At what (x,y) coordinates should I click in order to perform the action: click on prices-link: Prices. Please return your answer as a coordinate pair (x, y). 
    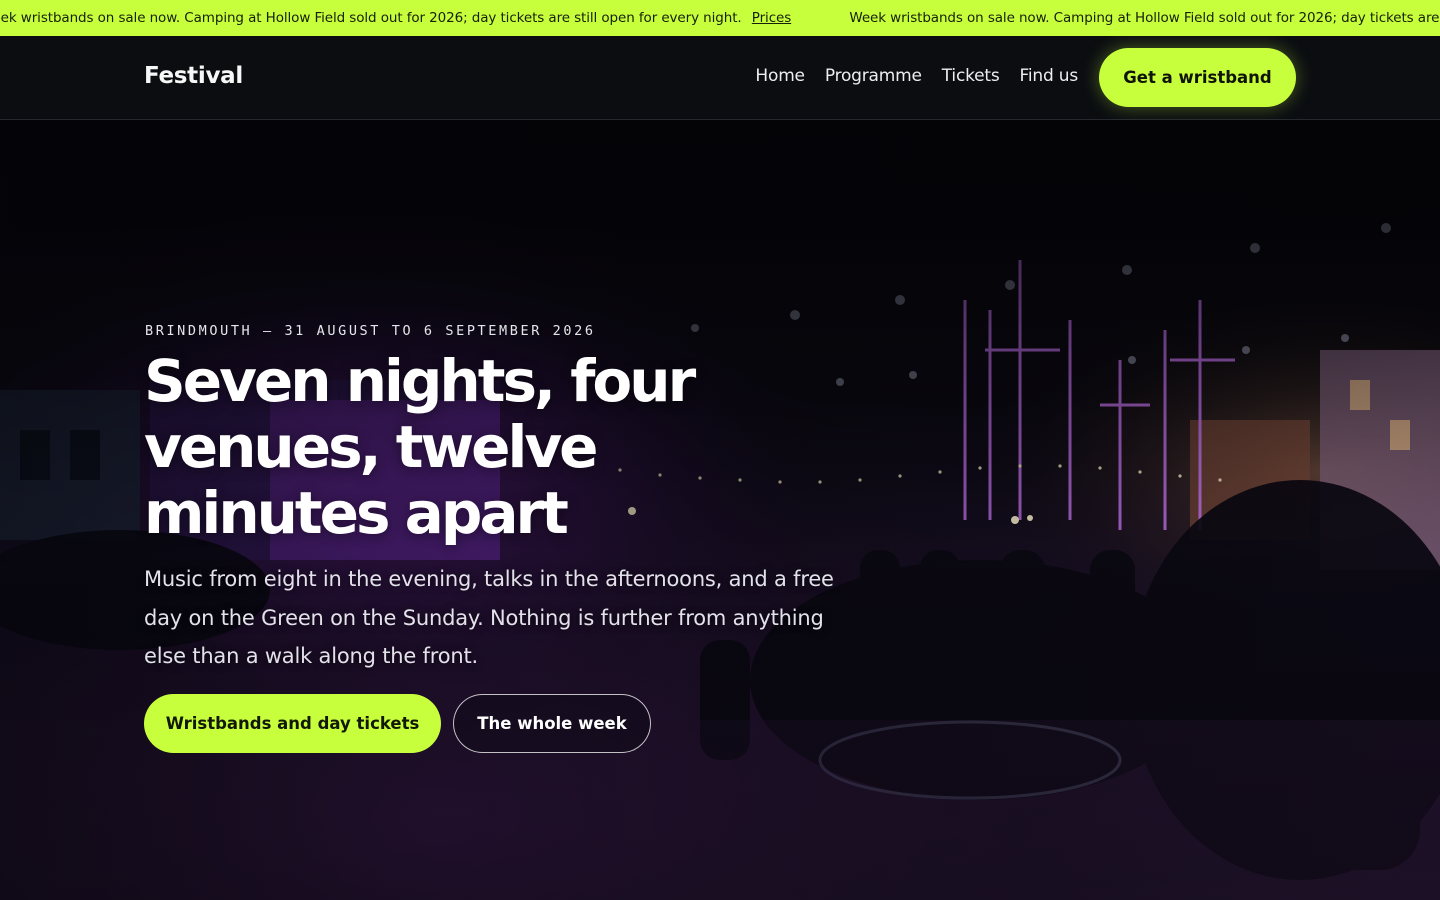
    Looking at the image, I should click on (771, 18).